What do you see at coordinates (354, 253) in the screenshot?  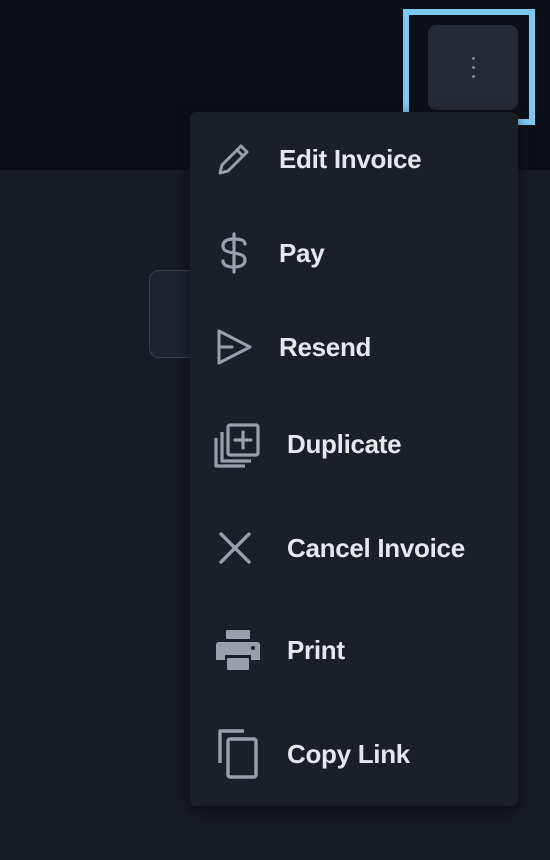 I see `menu-item-pay: Pay` at bounding box center [354, 253].